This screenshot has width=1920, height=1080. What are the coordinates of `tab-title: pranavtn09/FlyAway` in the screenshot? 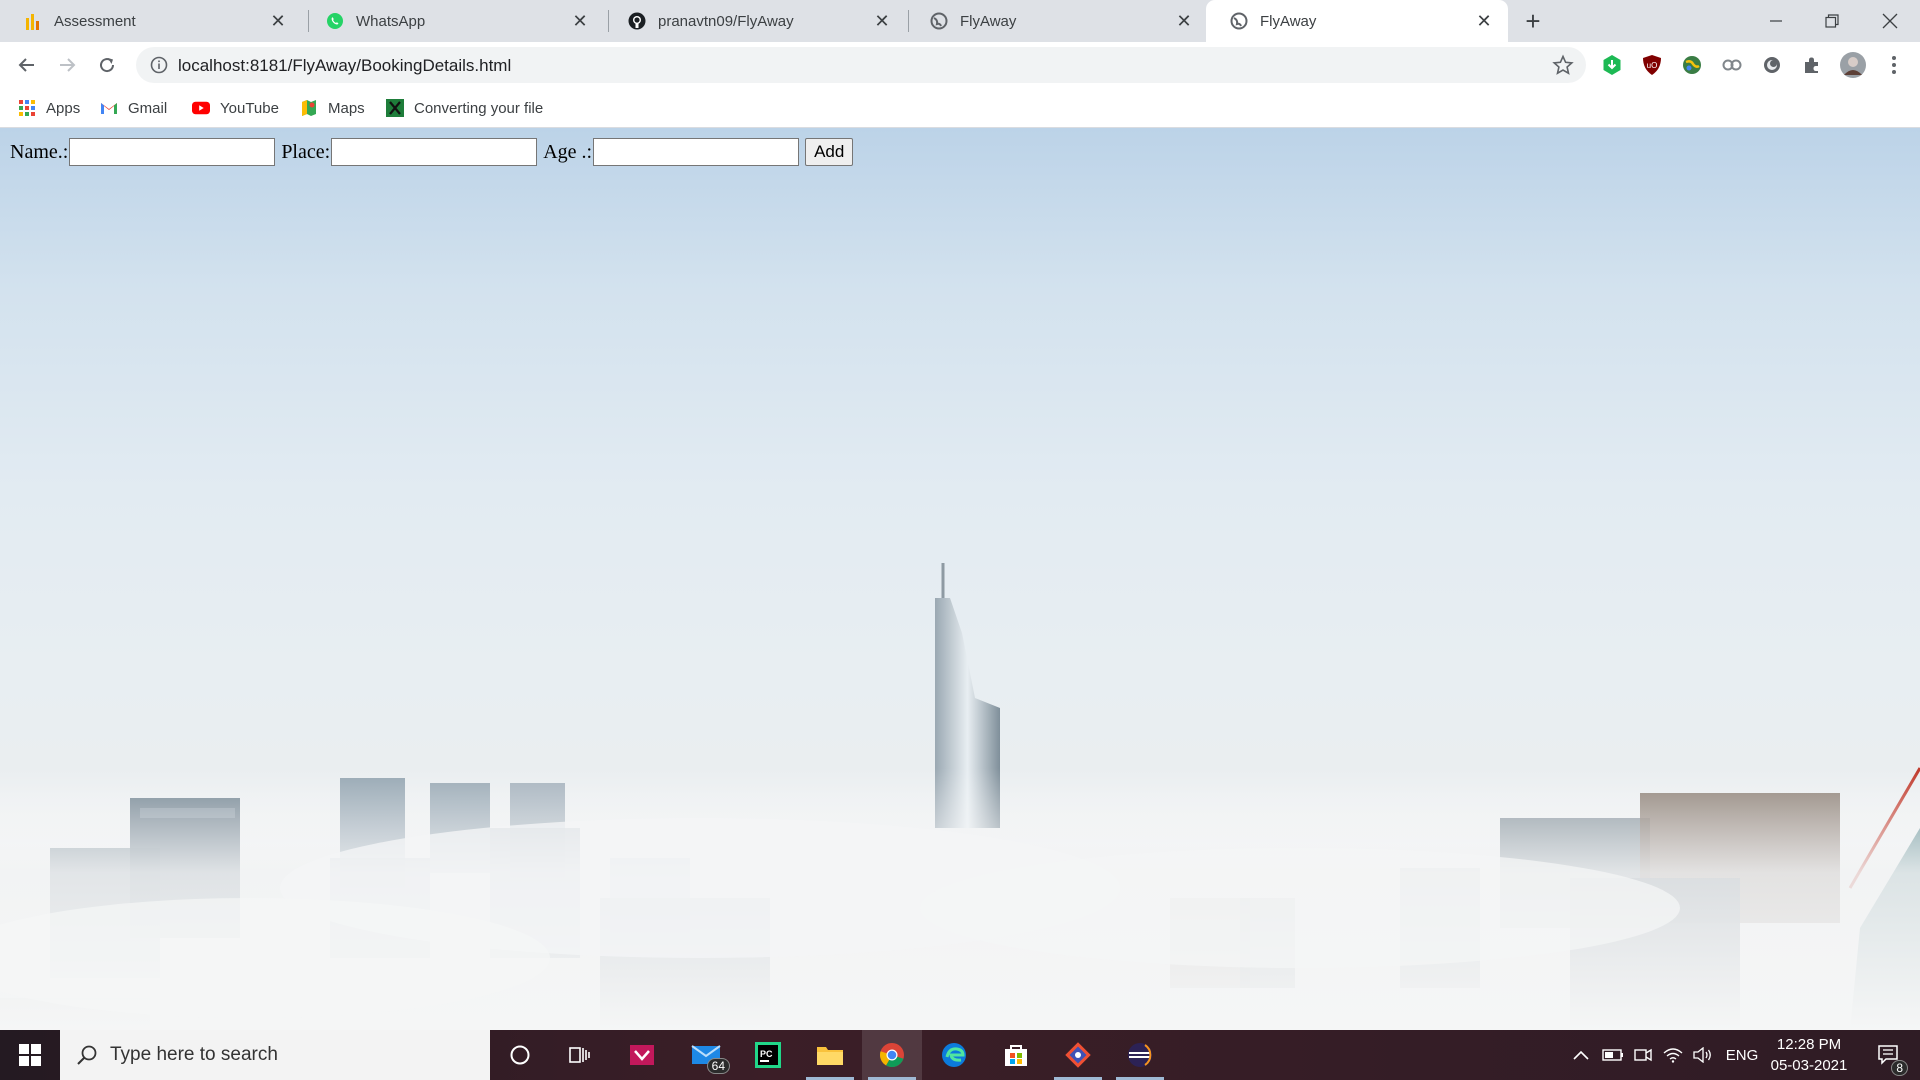 It's located at (726, 21).